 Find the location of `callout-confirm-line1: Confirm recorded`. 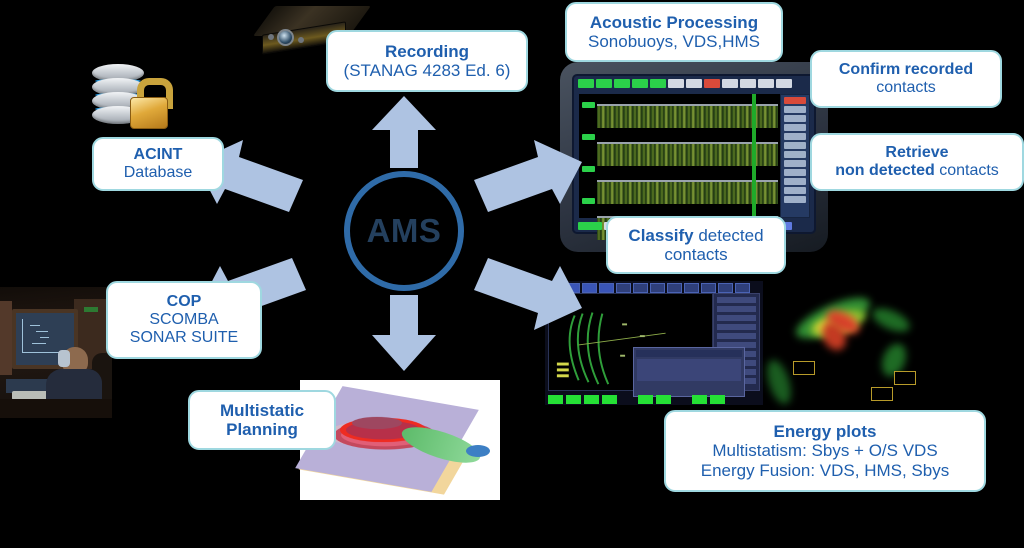

callout-confirm-line1: Confirm recorded is located at coordinates (906, 70).